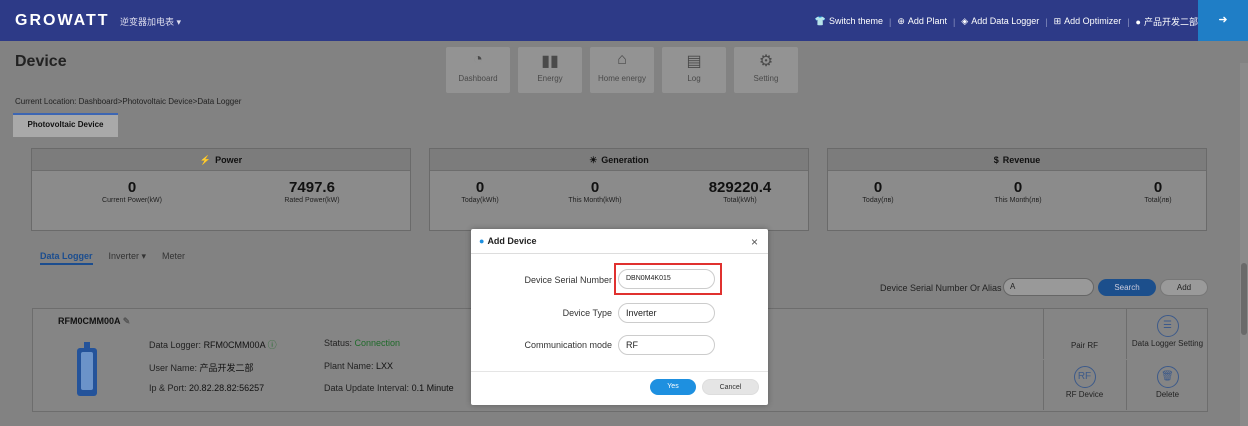  What do you see at coordinates (568, 345) in the screenshot?
I see `communication-mode-label: Communication mode` at bounding box center [568, 345].